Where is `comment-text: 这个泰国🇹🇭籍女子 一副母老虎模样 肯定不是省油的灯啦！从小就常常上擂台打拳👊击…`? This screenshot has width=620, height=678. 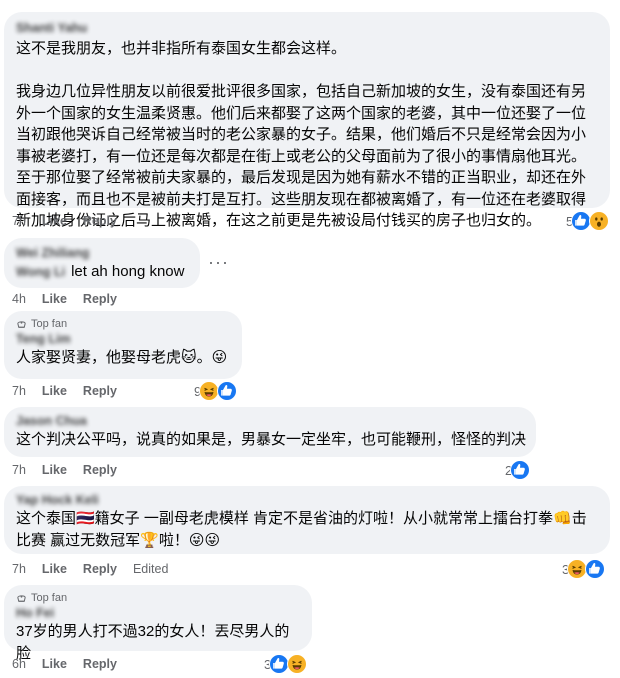 comment-text: 这个泰国🇹🇭籍女子 一副母老虎模样 肯定不是省油的灯啦！从小就常常上擂台打拳👊击… is located at coordinates (301, 529).